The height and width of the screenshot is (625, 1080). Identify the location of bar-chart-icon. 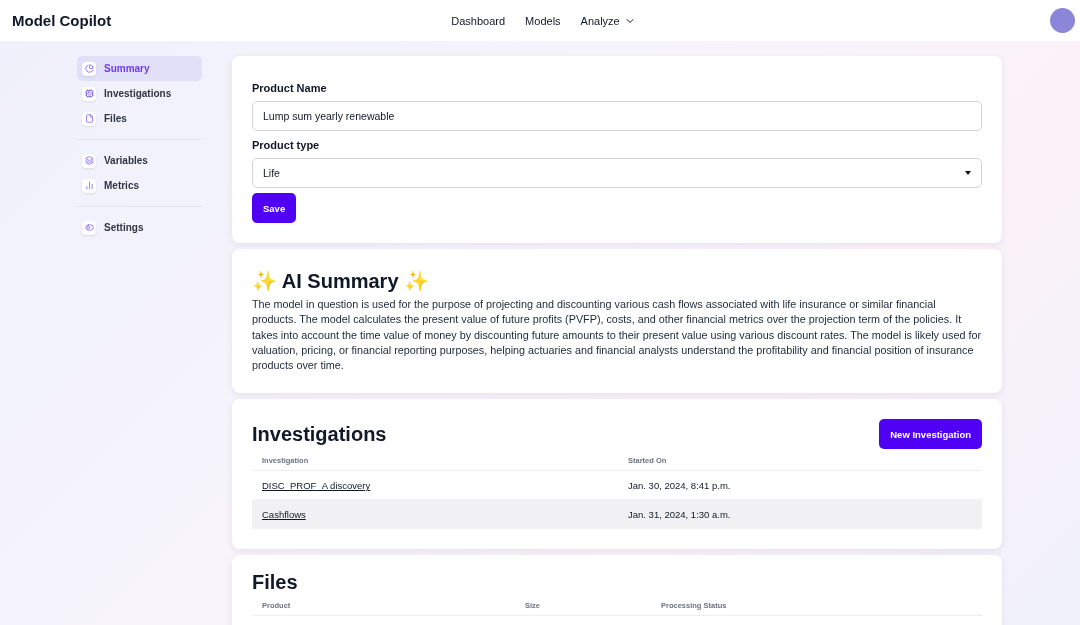
(89, 185).